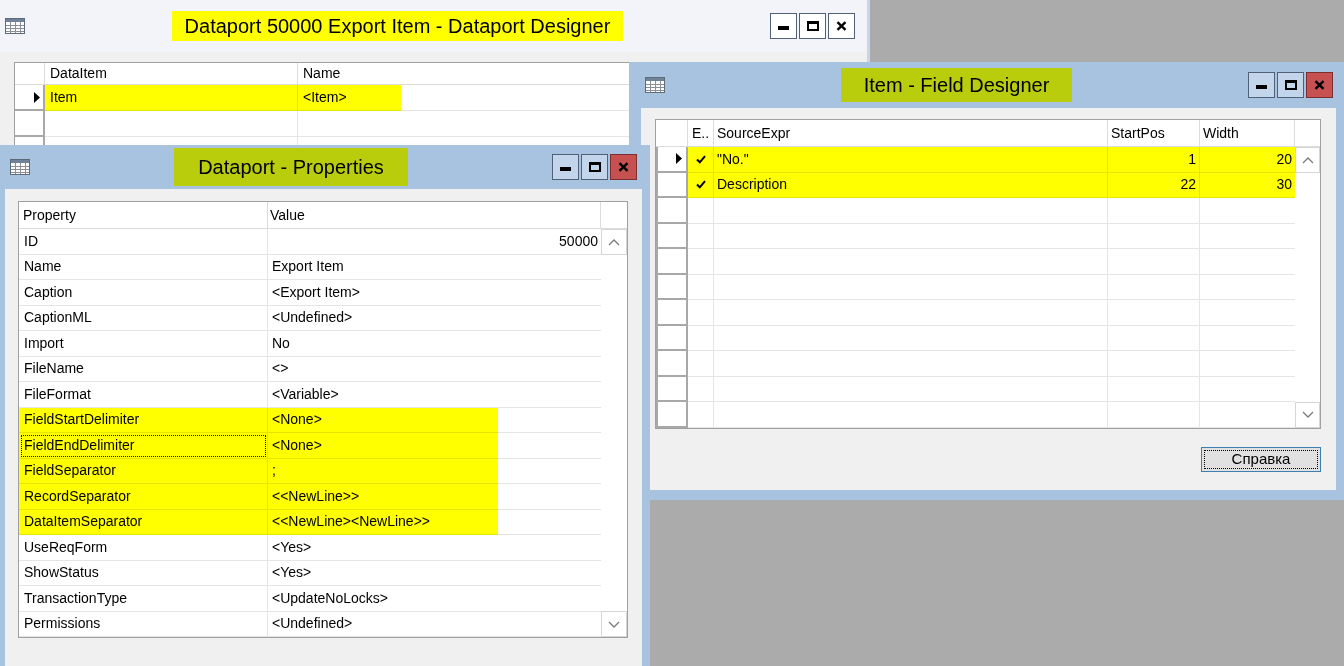  Describe the element at coordinates (143, 215) in the screenshot. I see `column-header: Property` at that location.